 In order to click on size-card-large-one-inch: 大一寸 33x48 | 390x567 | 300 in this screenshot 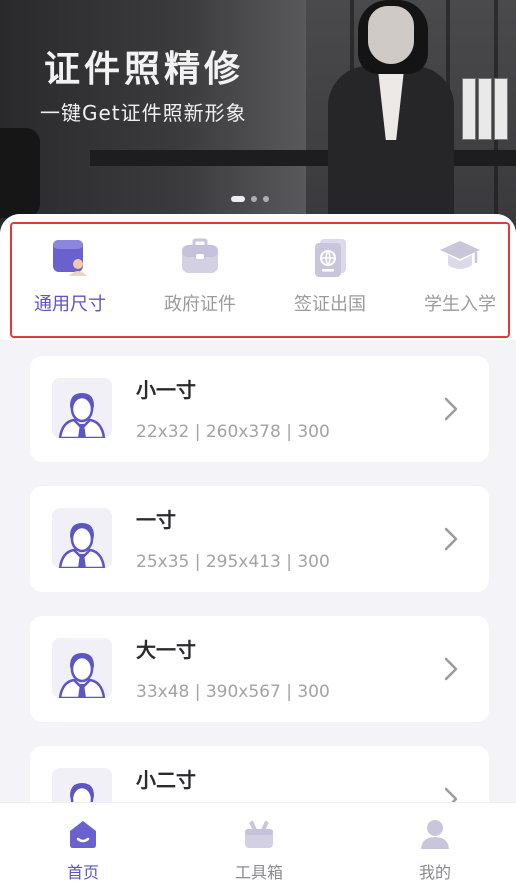, I will do `click(259, 669)`.